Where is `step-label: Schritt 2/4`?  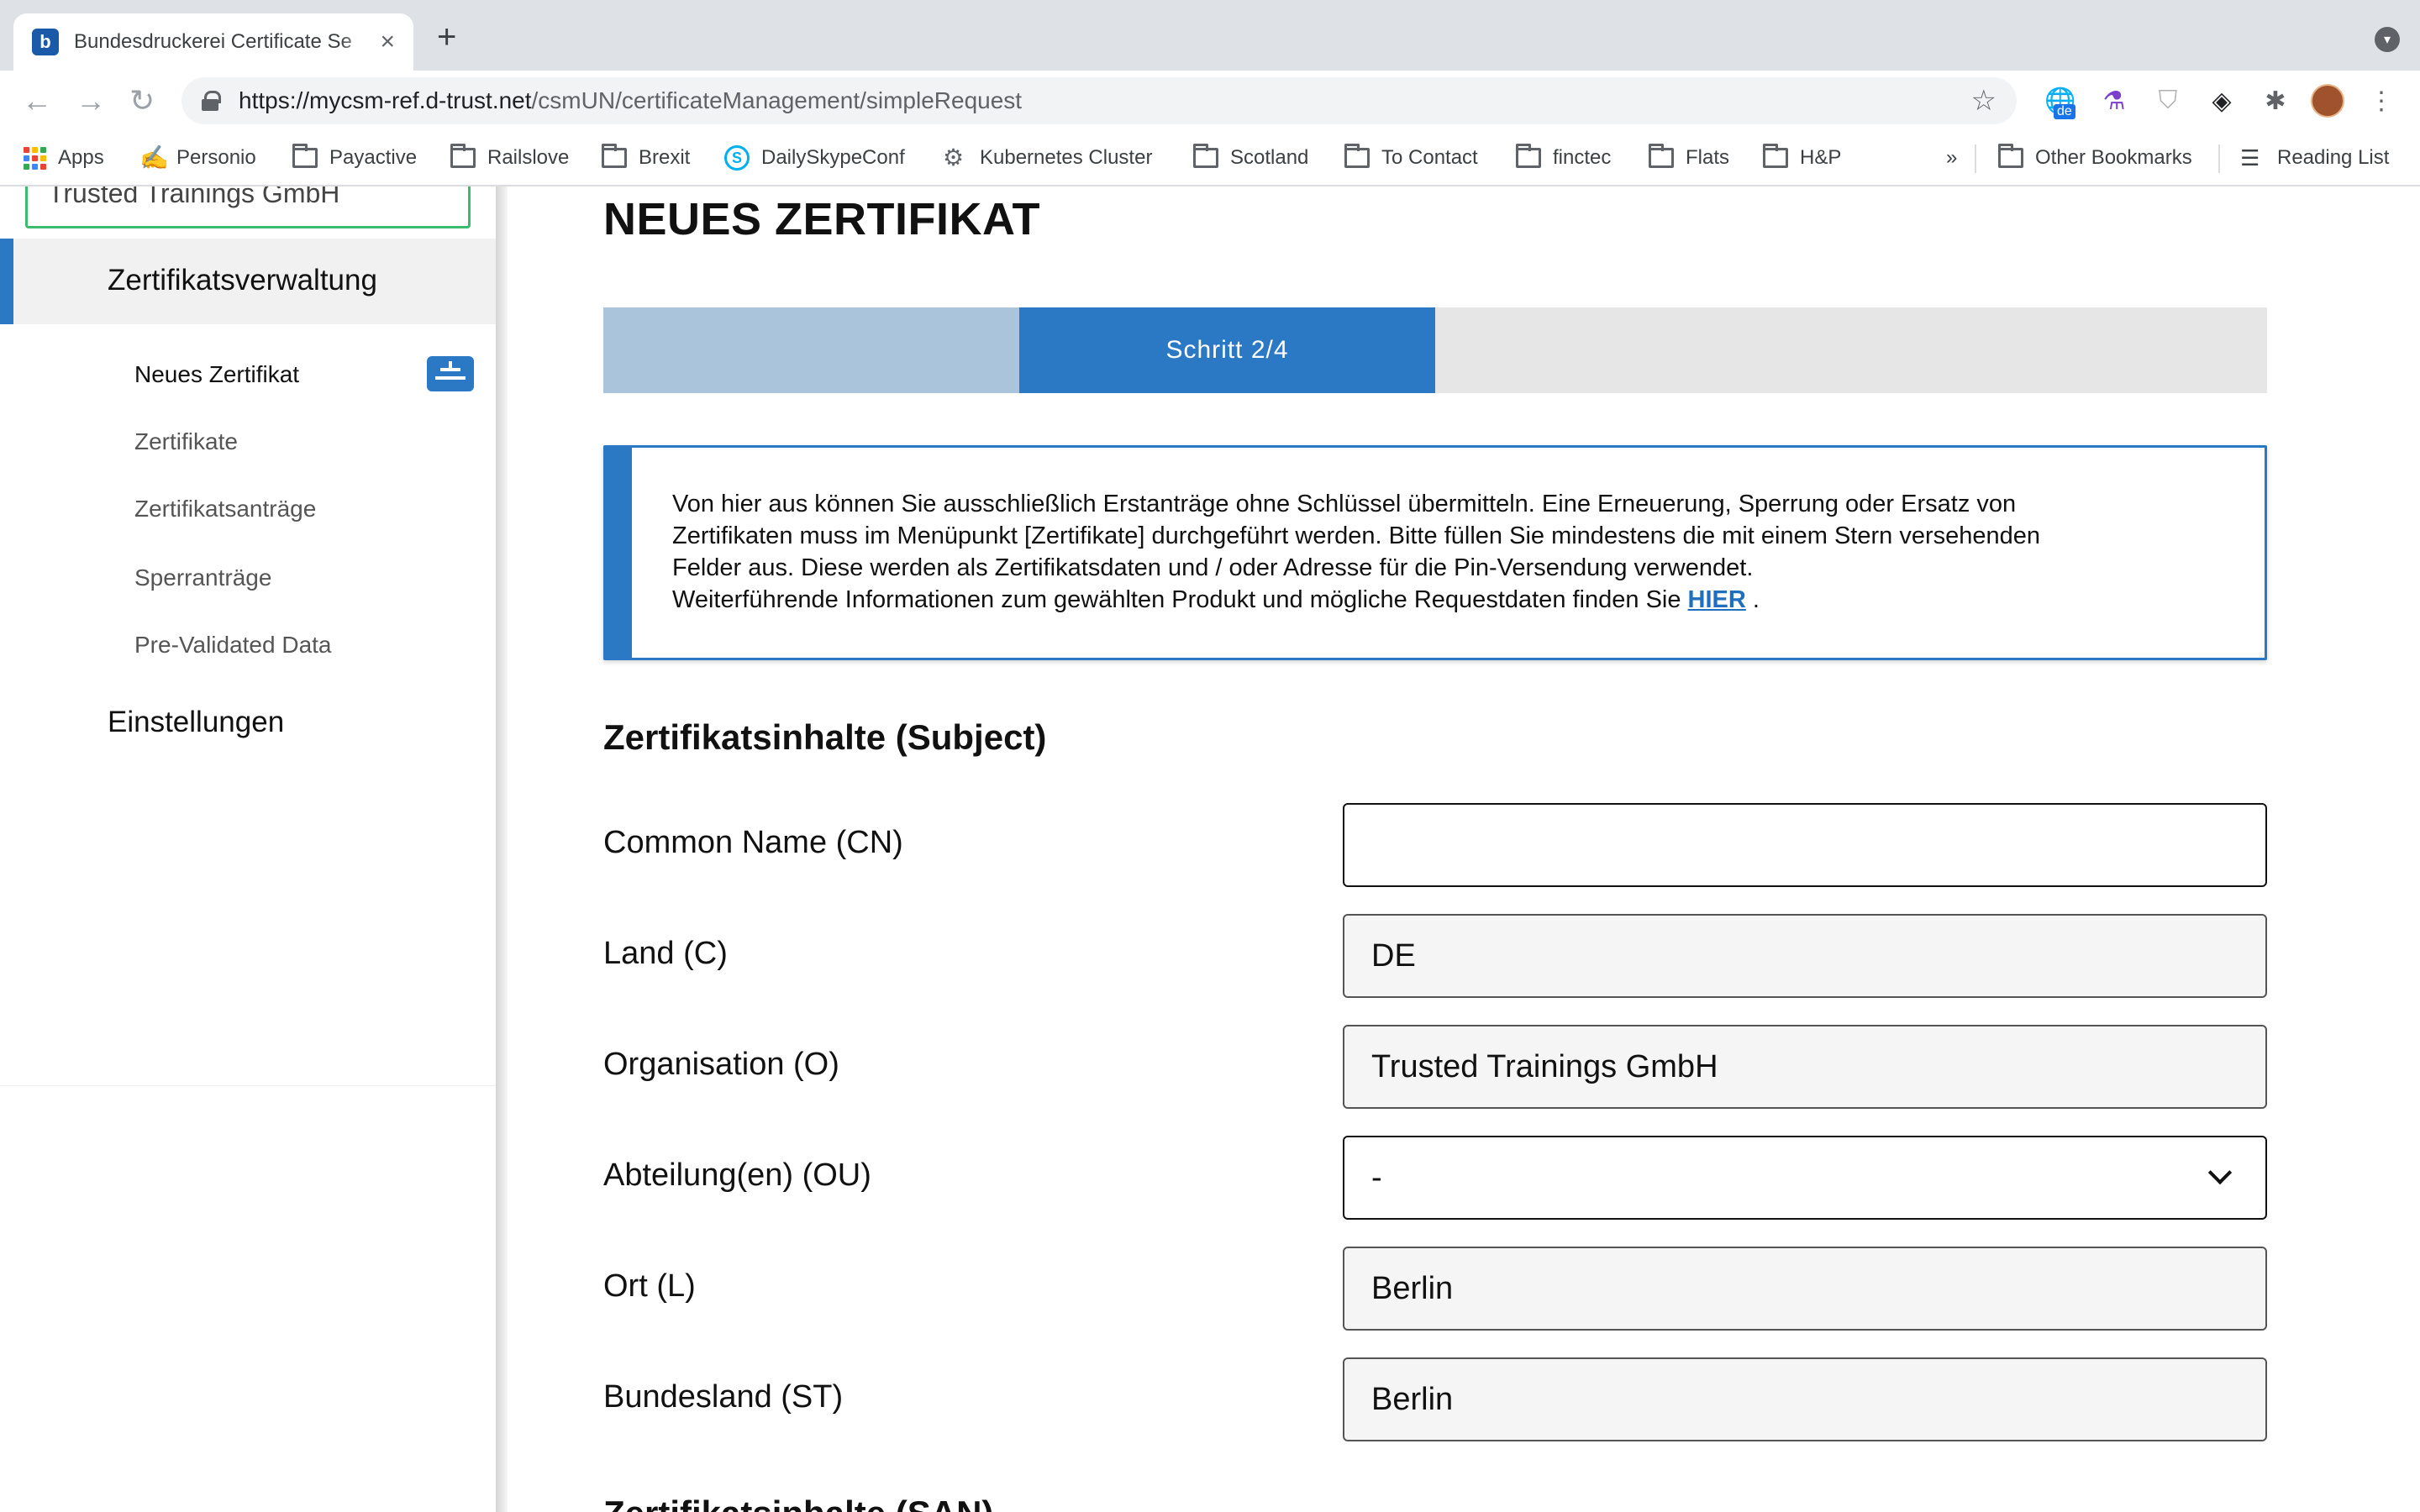 step-label: Schritt 2/4 is located at coordinates (1227, 350).